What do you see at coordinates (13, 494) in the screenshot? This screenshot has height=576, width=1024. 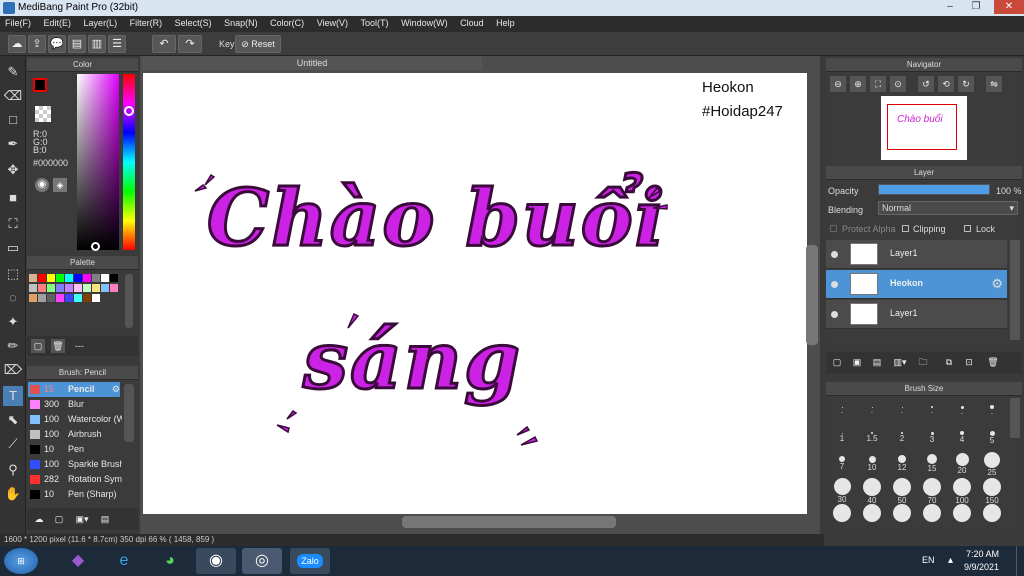 I see `hand-tool-icon: ✋` at bounding box center [13, 494].